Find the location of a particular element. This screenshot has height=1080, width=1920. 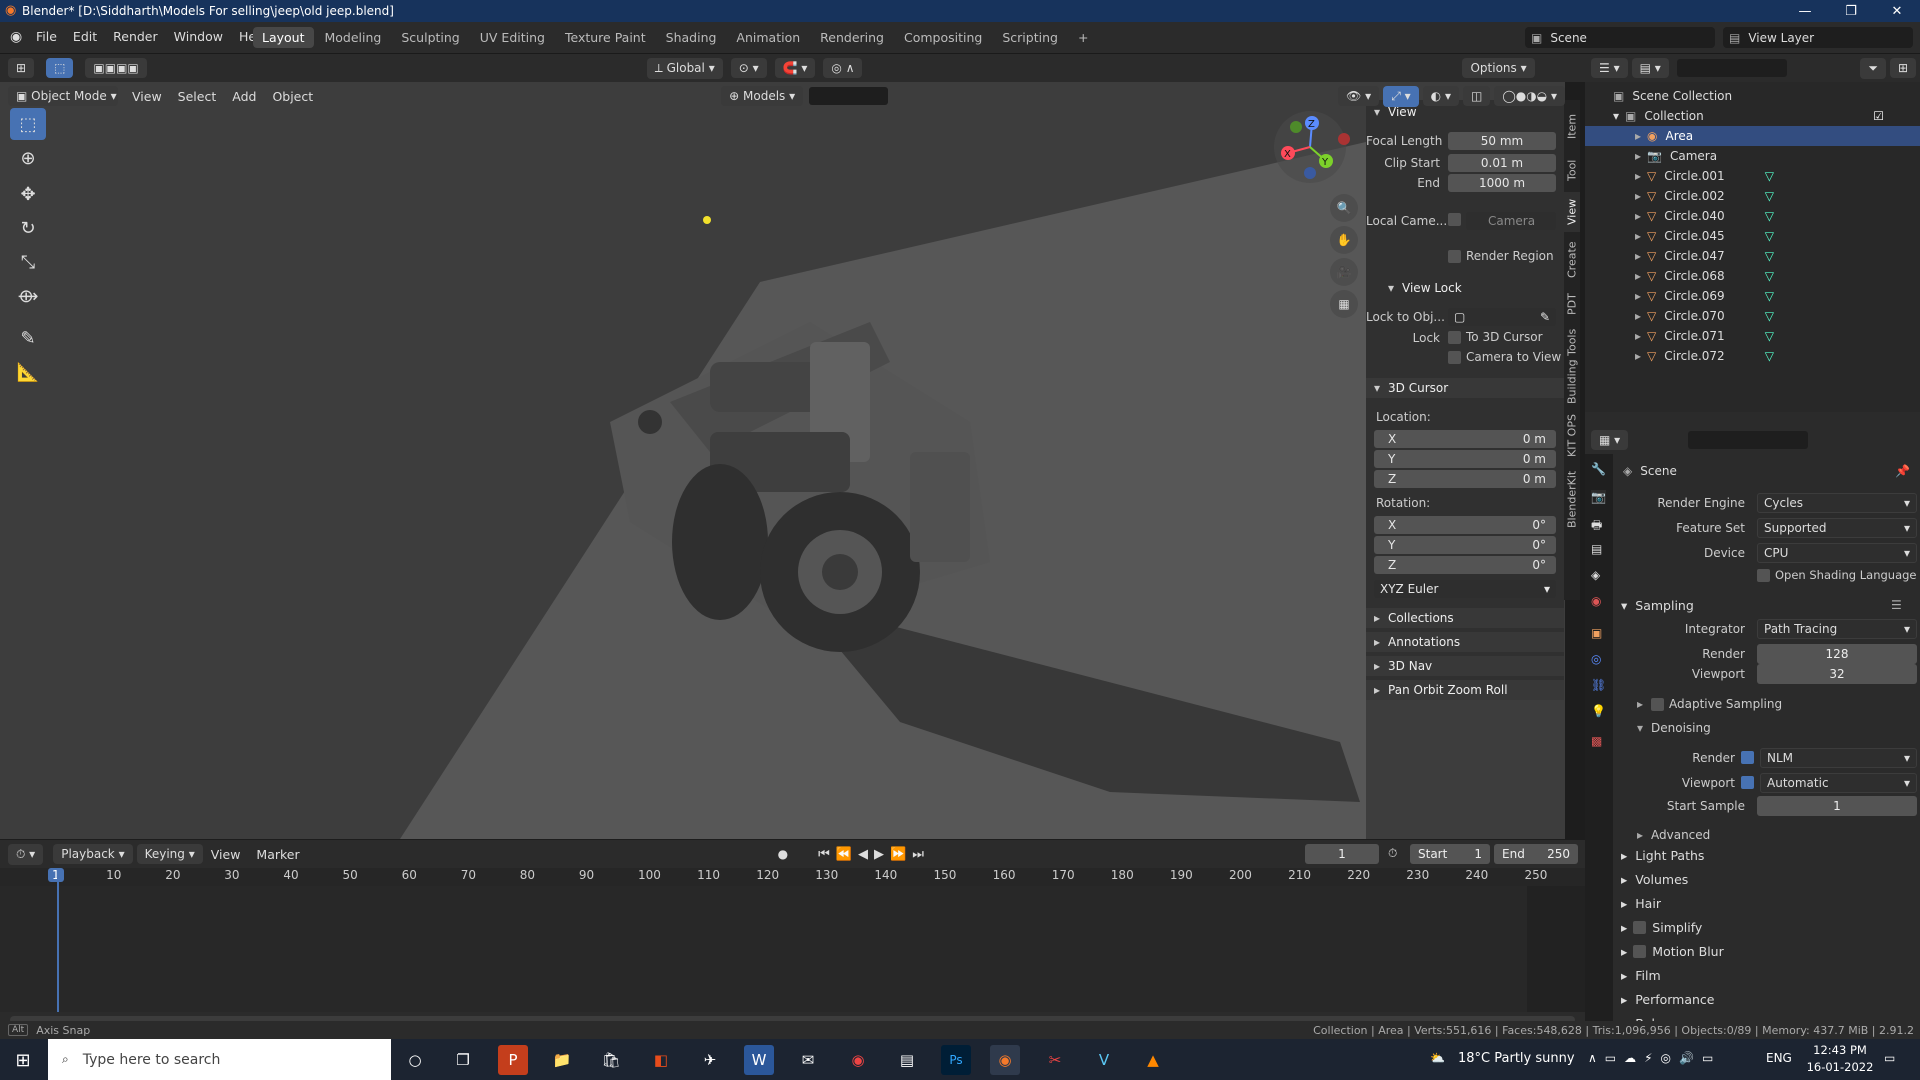

proportional-edit-icon: ◎ ∧ is located at coordinates (843, 68).